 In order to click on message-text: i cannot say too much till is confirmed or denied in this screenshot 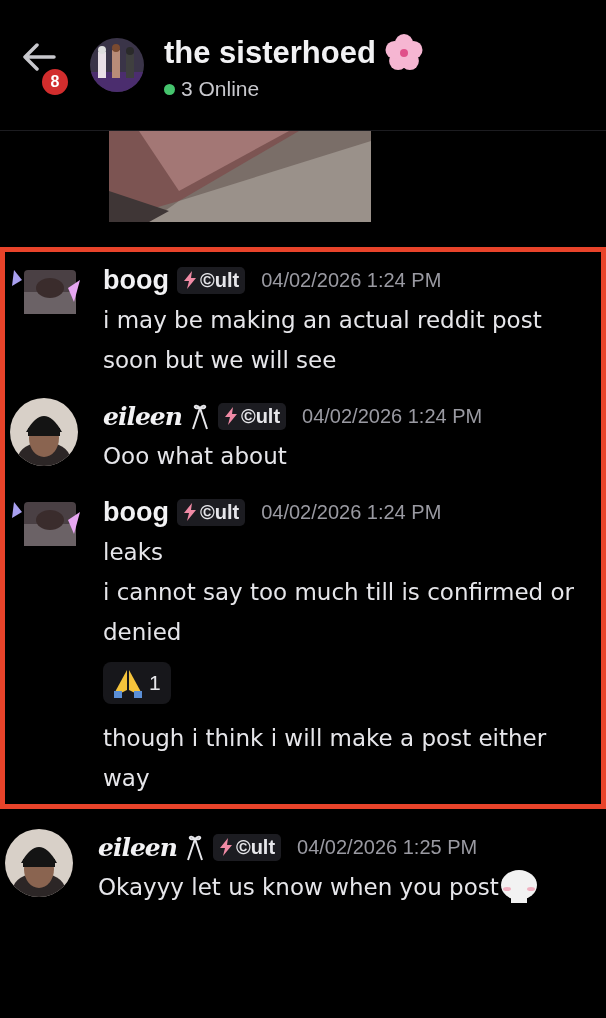, I will do `click(339, 612)`.